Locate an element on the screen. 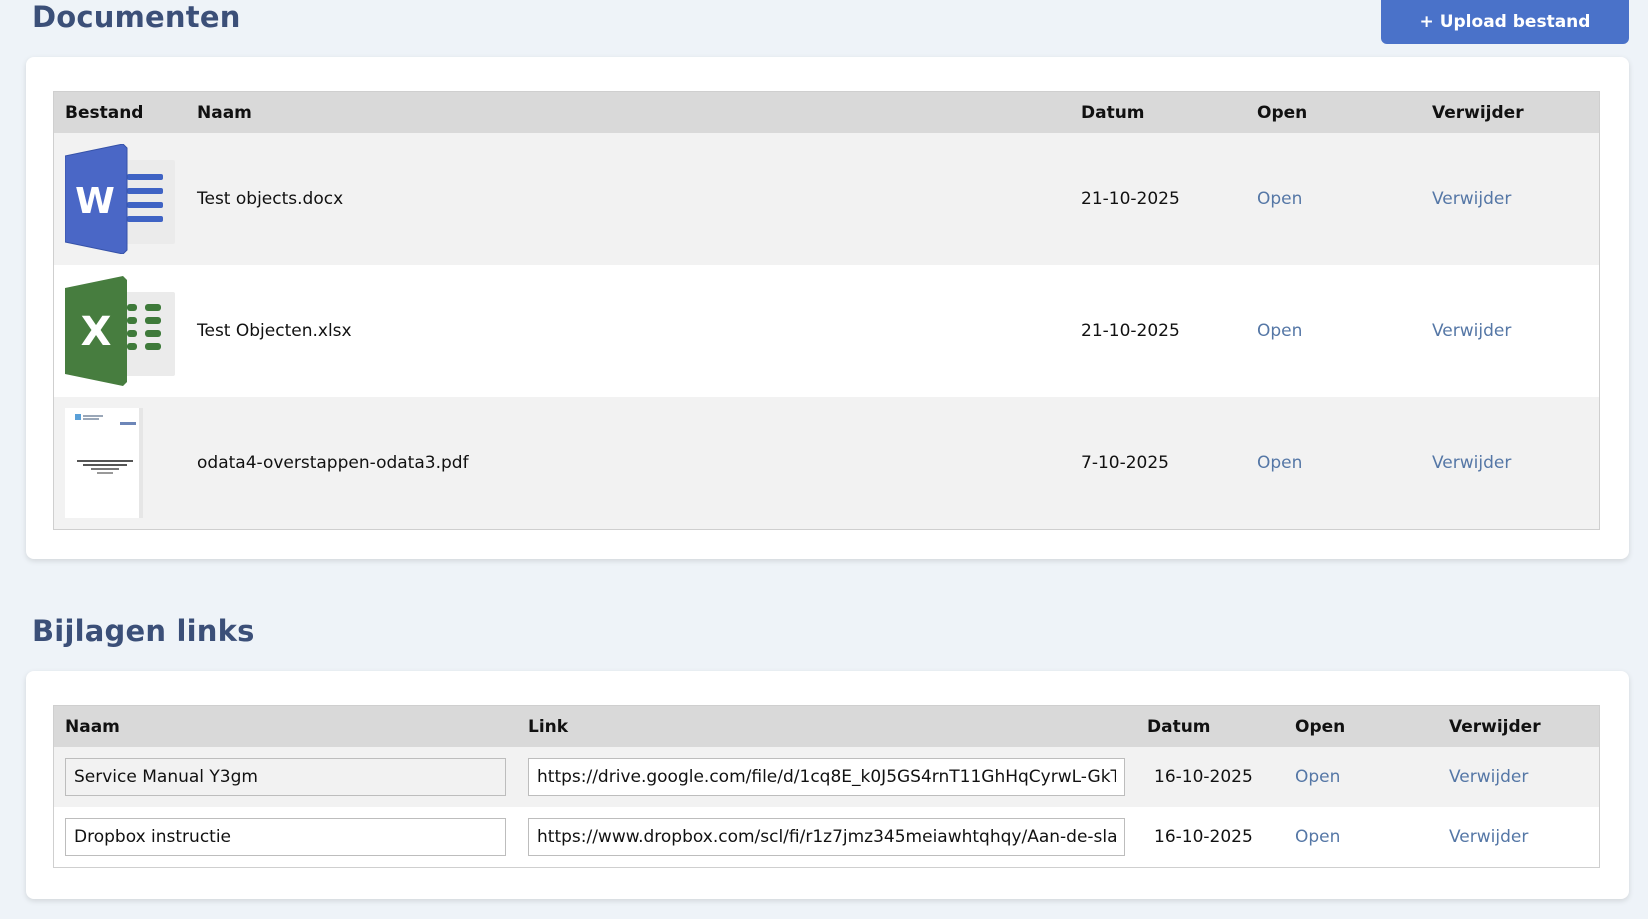 This screenshot has width=1648, height=919. upload-file-button: + Upload bestand is located at coordinates (1505, 22).